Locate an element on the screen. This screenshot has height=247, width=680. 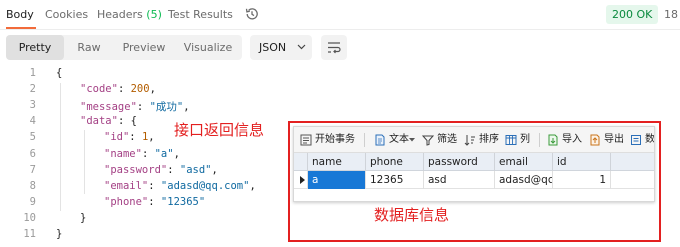
import-button: 导入 is located at coordinates (566, 140).